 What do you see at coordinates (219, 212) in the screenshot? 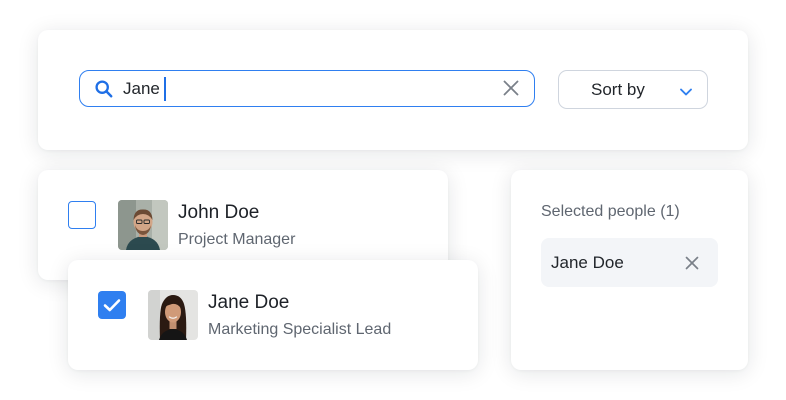
I see `person-name: John Doe` at bounding box center [219, 212].